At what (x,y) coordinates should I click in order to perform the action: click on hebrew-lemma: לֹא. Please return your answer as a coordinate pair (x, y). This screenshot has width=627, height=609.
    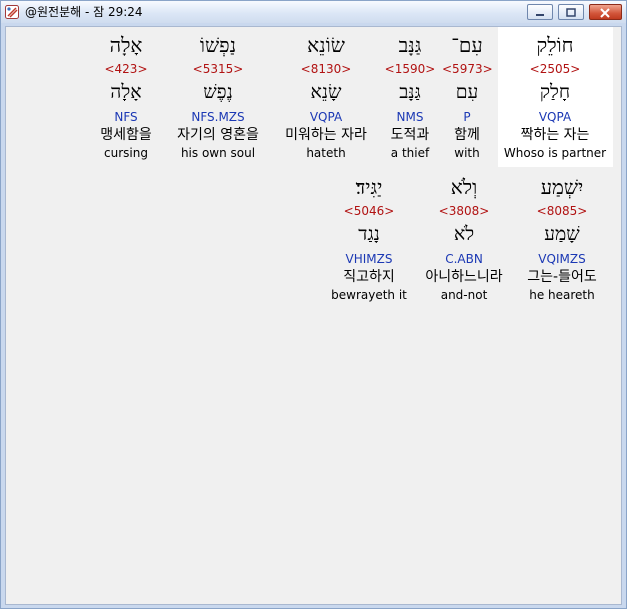
    Looking at the image, I should click on (464, 234).